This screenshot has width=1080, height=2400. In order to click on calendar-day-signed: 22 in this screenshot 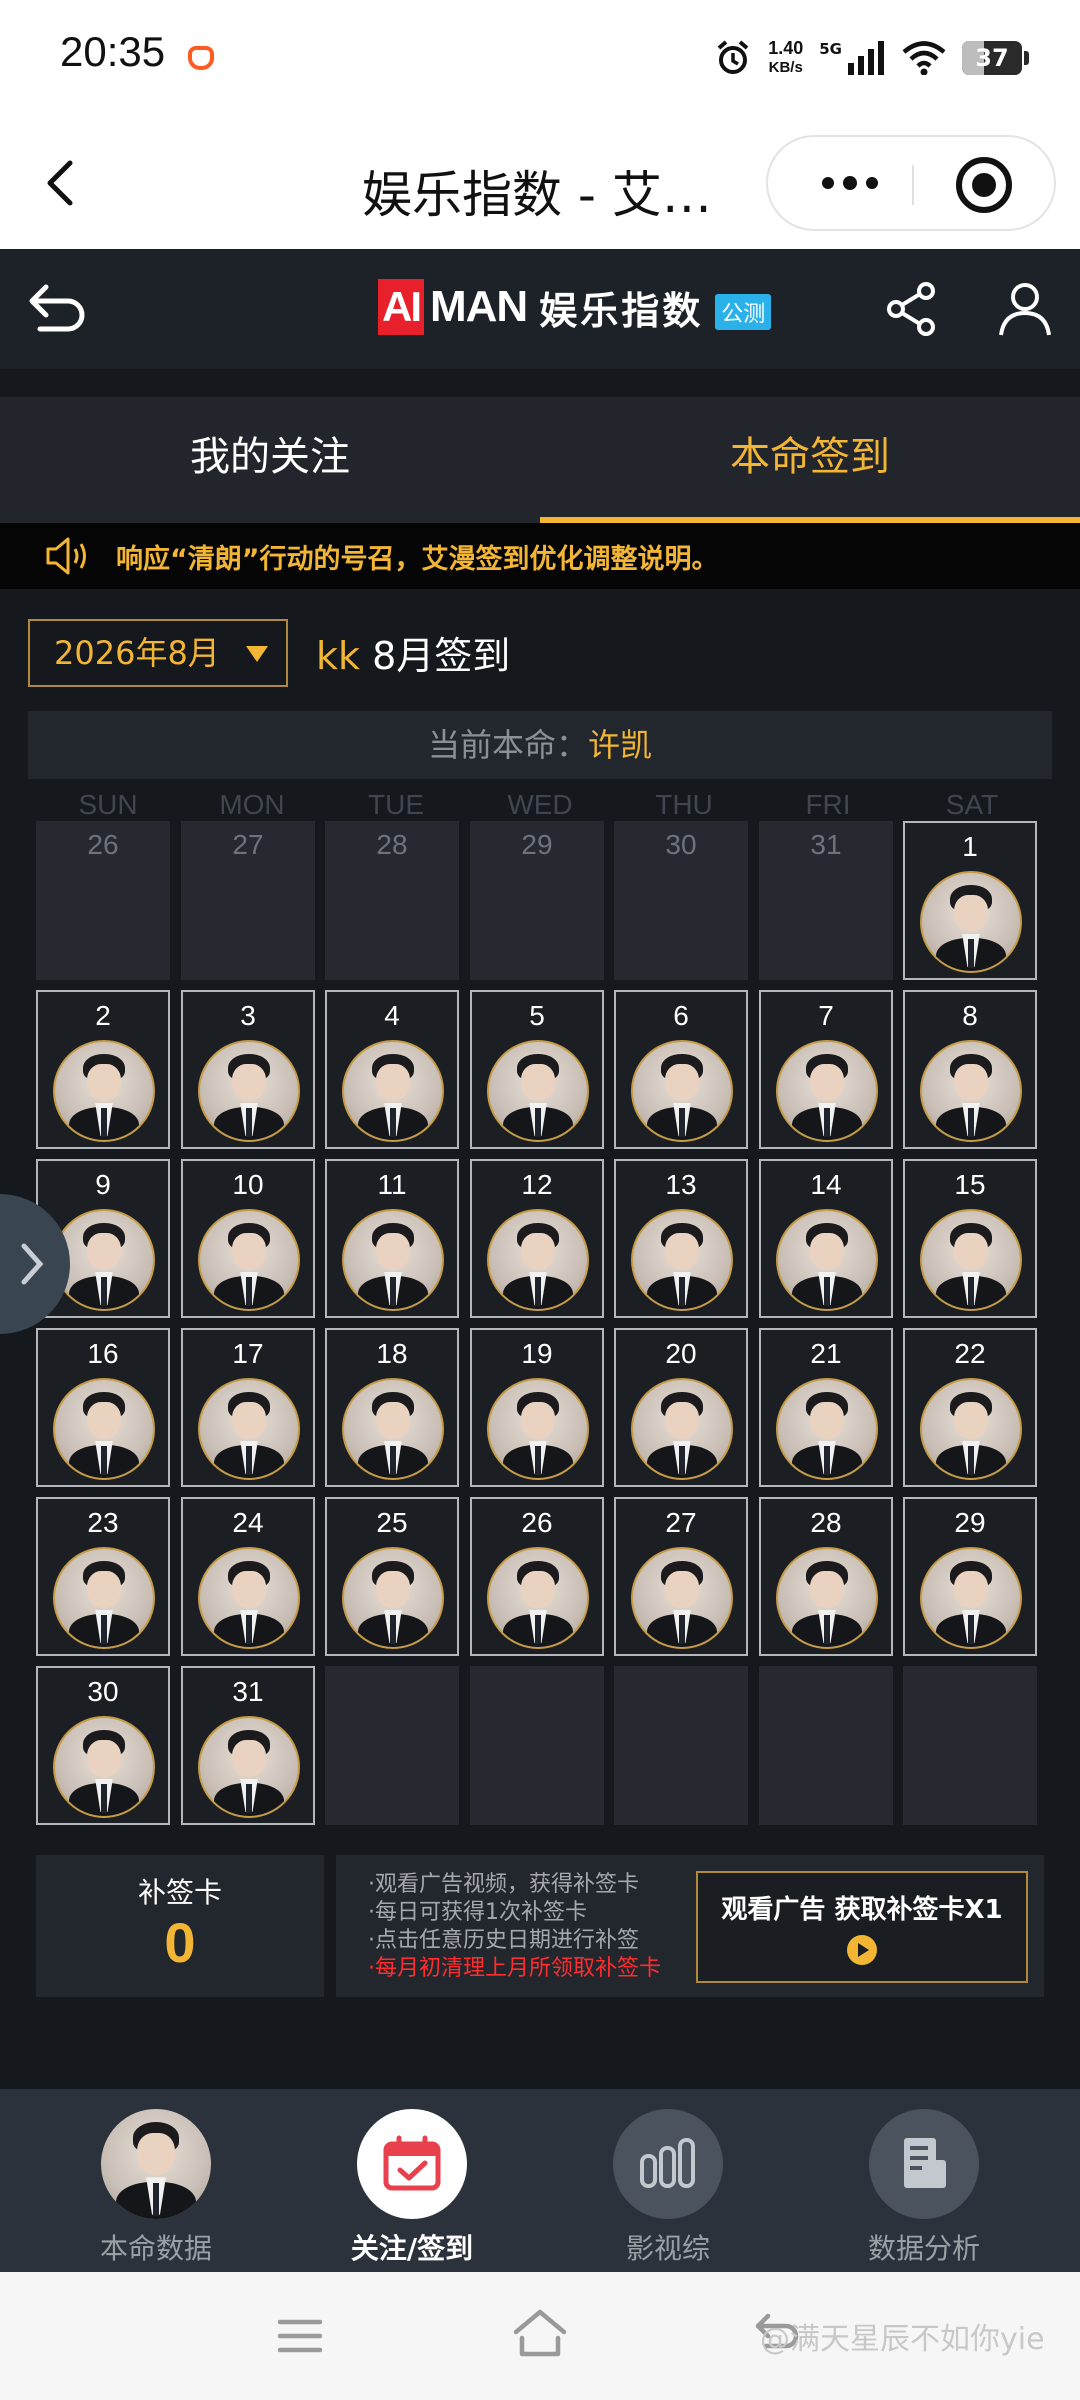, I will do `click(970, 1407)`.